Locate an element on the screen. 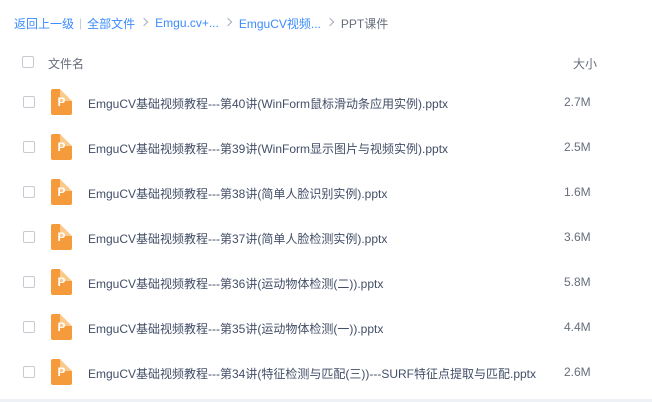  file-size: 4.4M is located at coordinates (577, 327).